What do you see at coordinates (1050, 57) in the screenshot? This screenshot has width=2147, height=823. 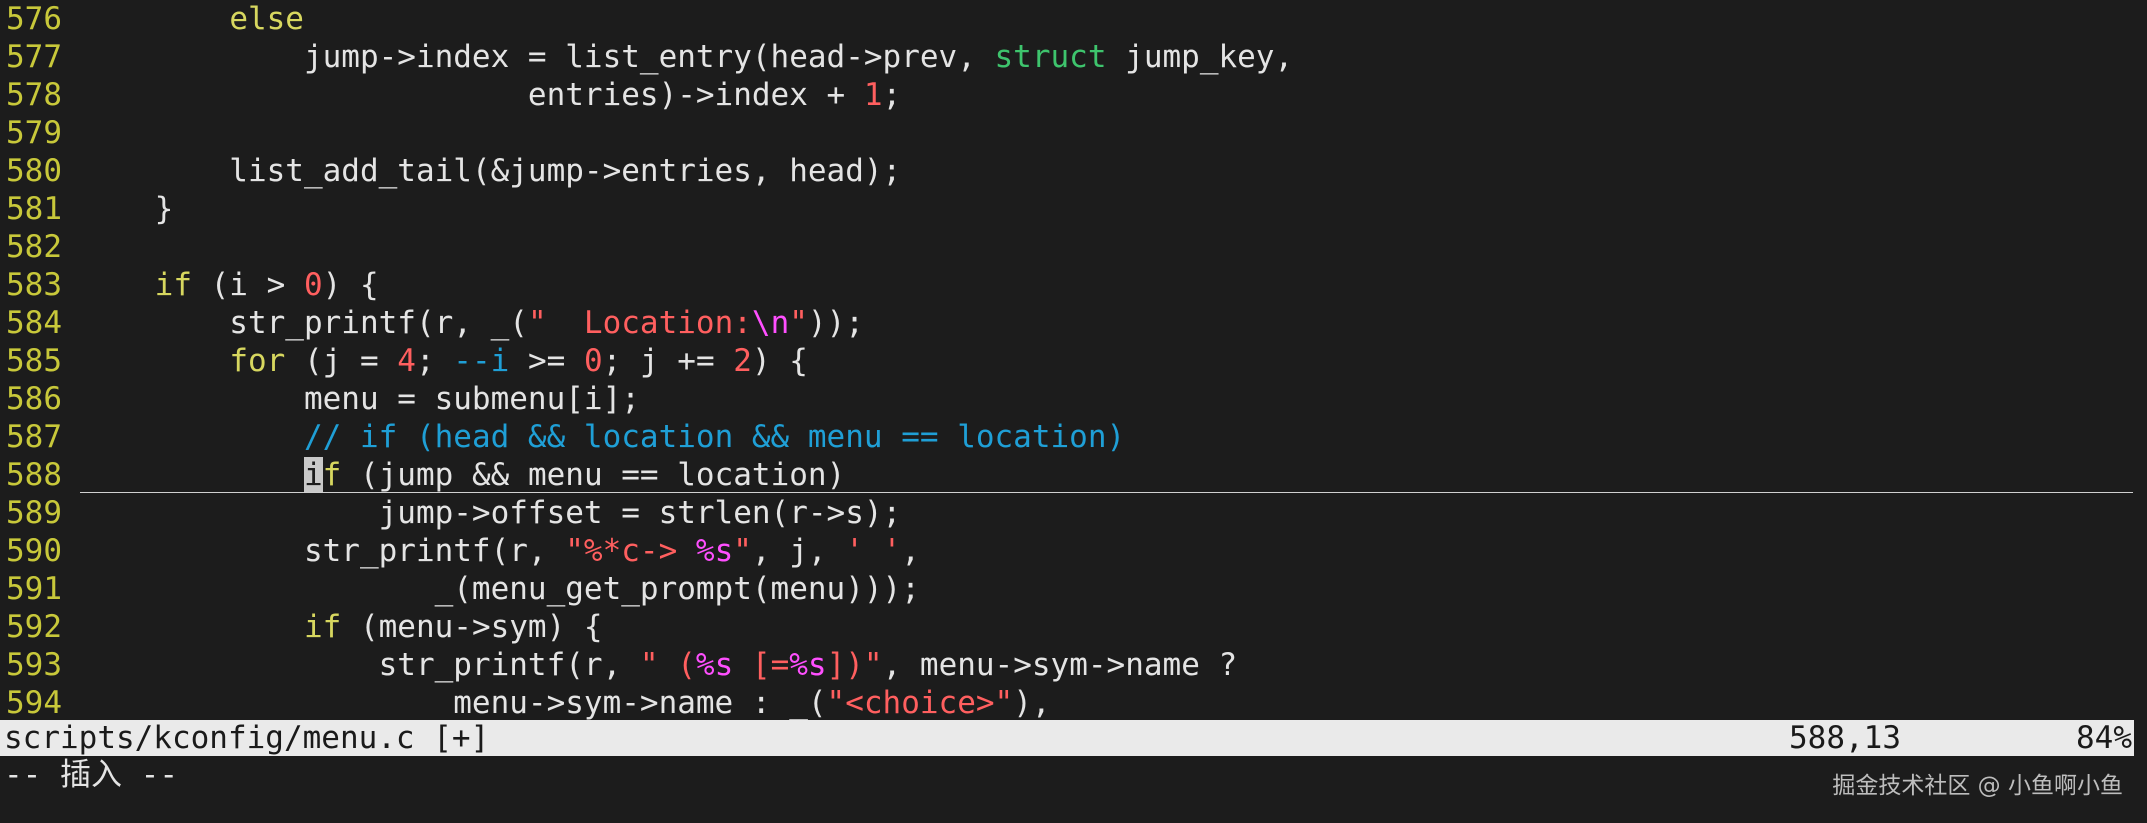 I see `type-token: struct` at bounding box center [1050, 57].